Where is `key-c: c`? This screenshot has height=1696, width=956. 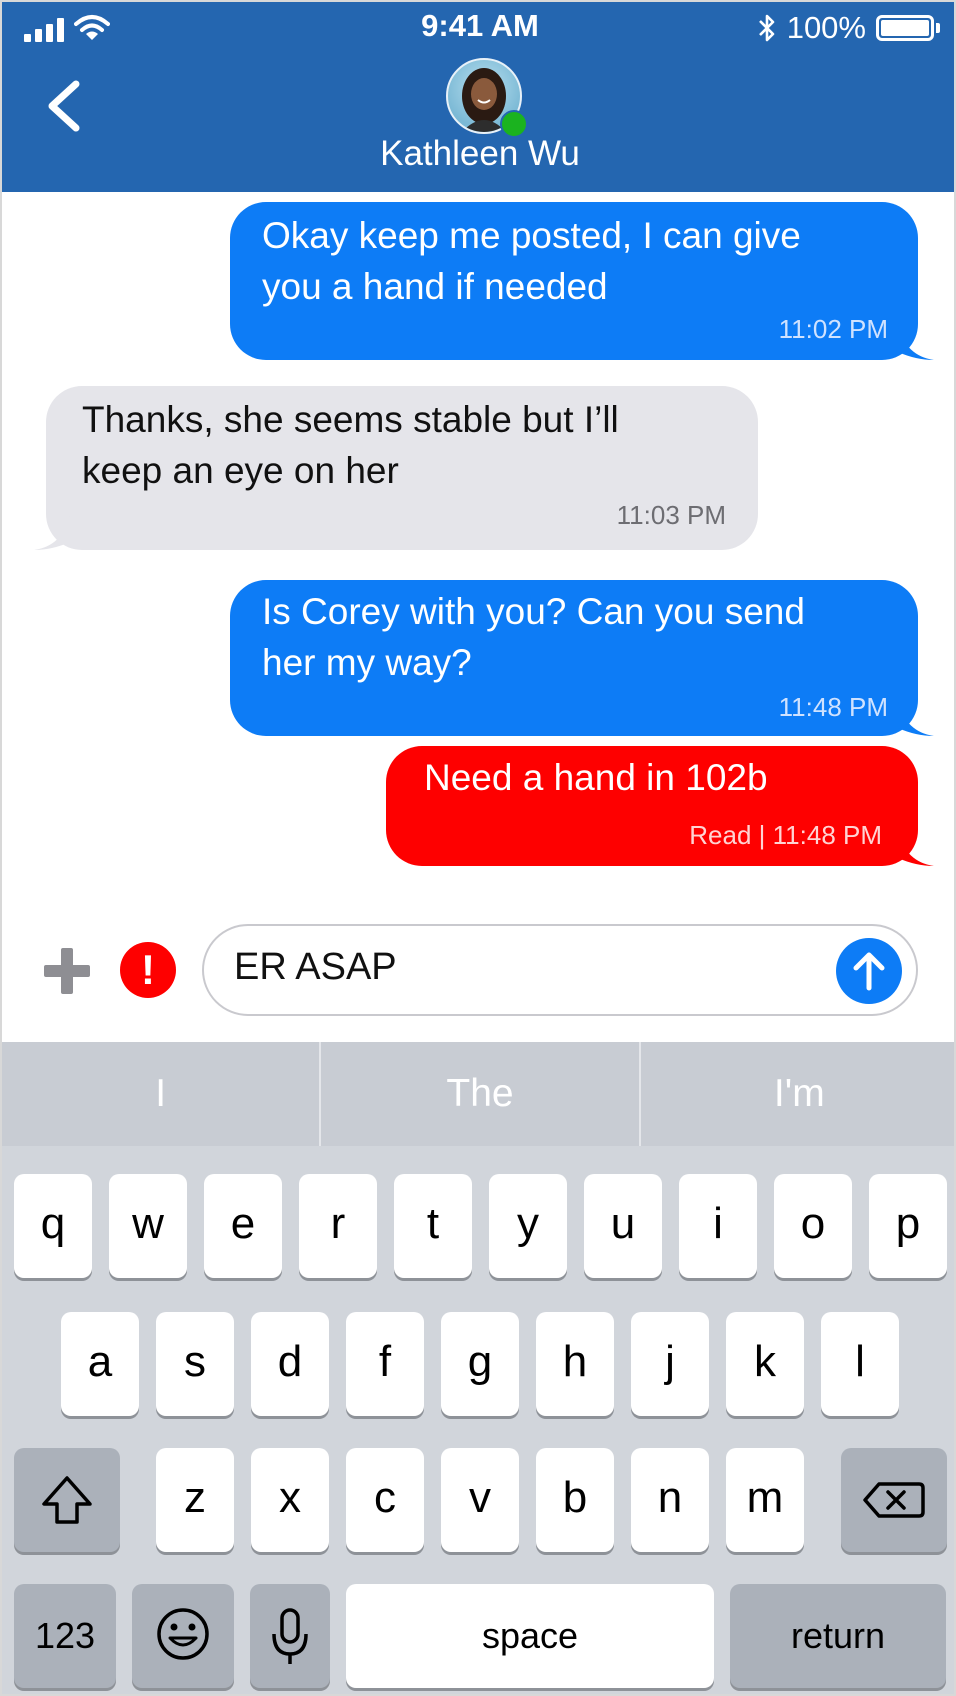
key-c: c is located at coordinates (385, 1500).